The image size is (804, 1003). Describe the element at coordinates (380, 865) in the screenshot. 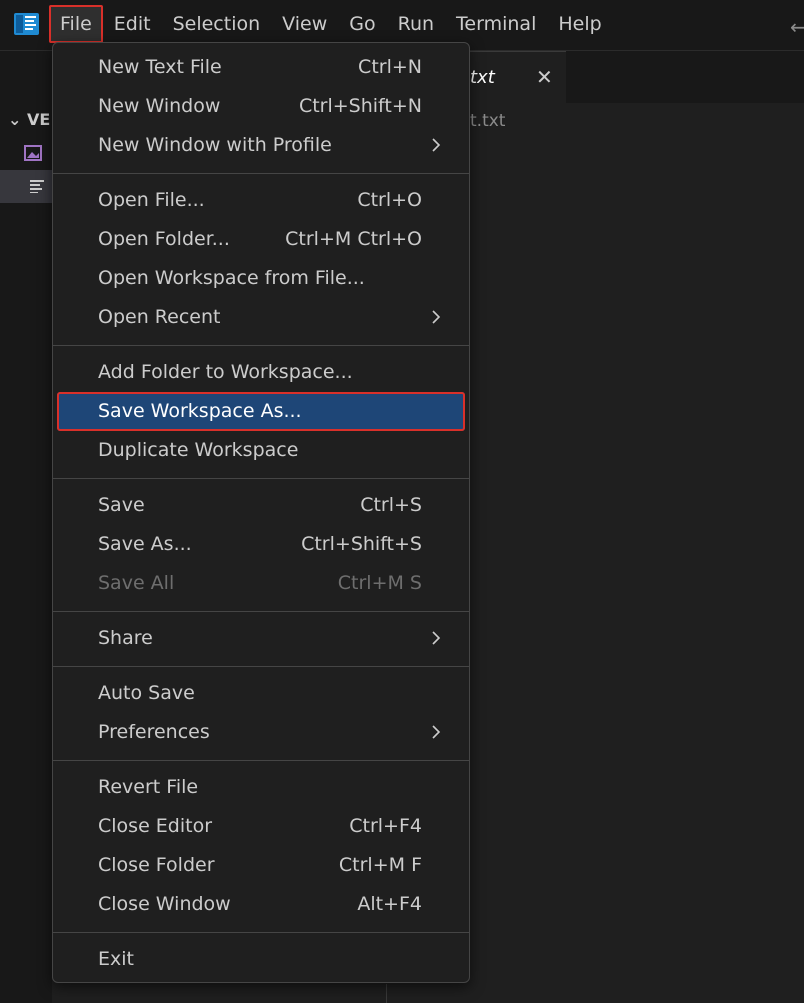

I see `menu-item-shortcut: Ctrl+M F` at that location.